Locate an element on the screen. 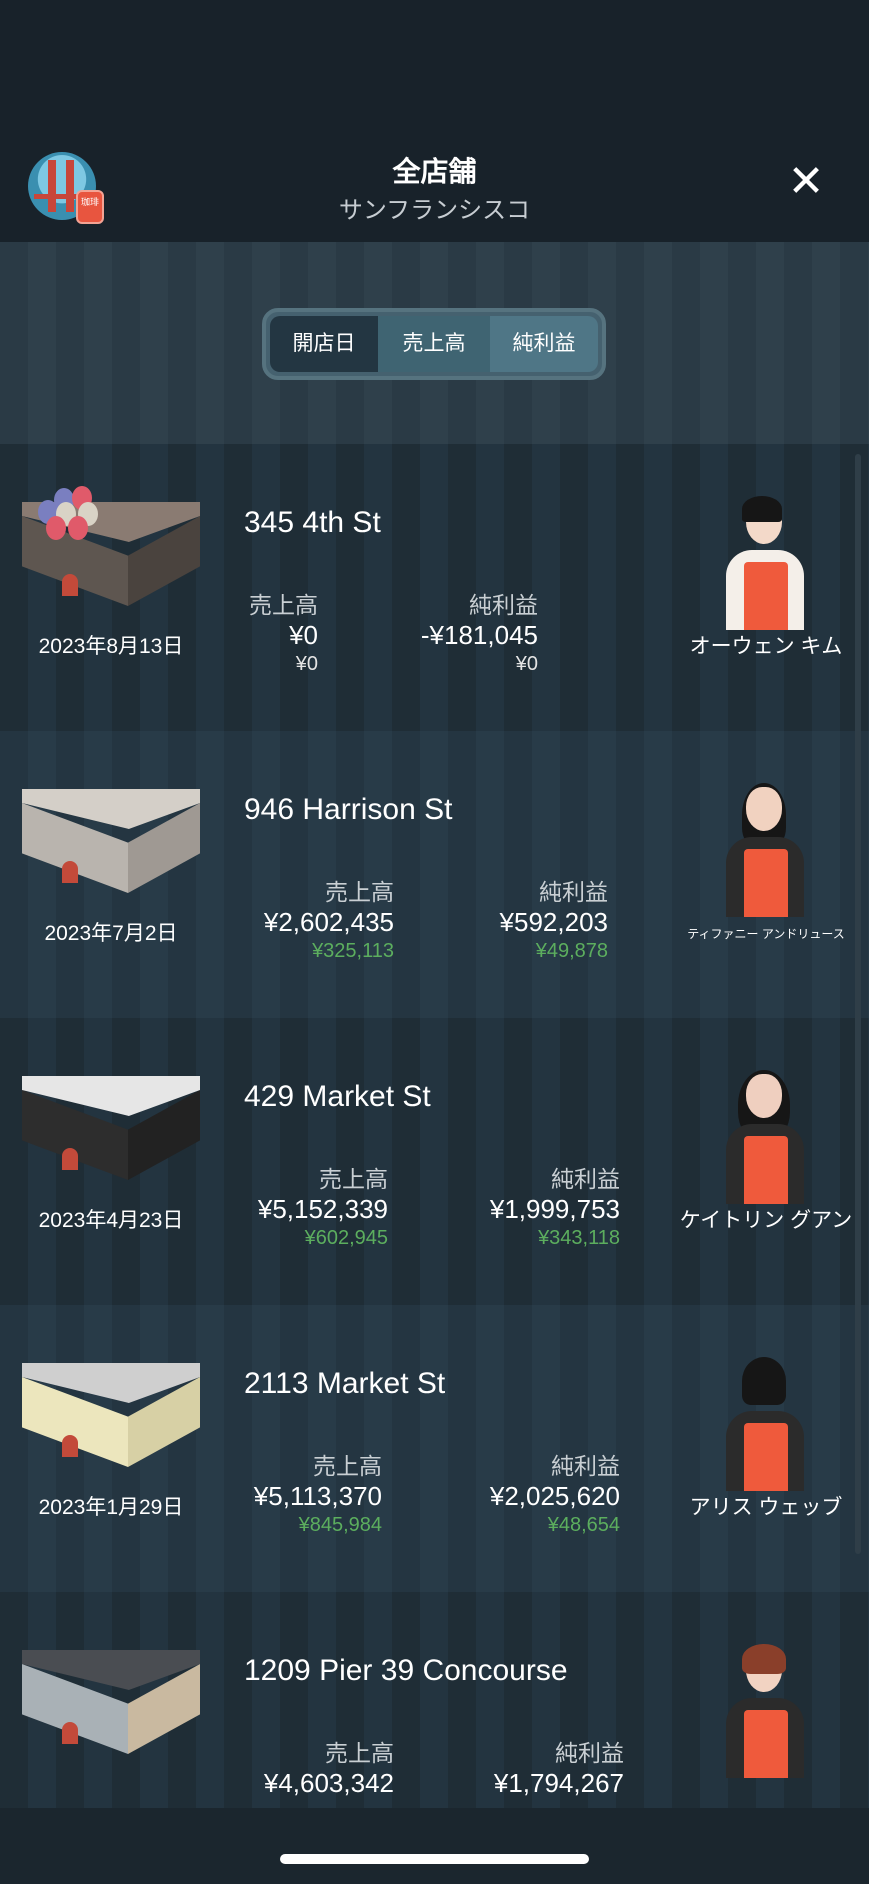 This screenshot has height=1884, width=869. sales-delta: ¥845,984 is located at coordinates (340, 1525).